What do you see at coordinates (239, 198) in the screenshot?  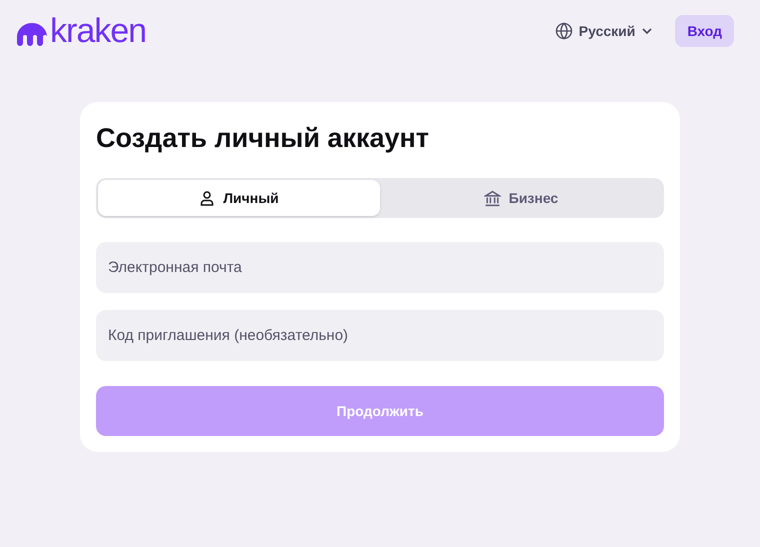 I see `account-type-tab: Личный` at bounding box center [239, 198].